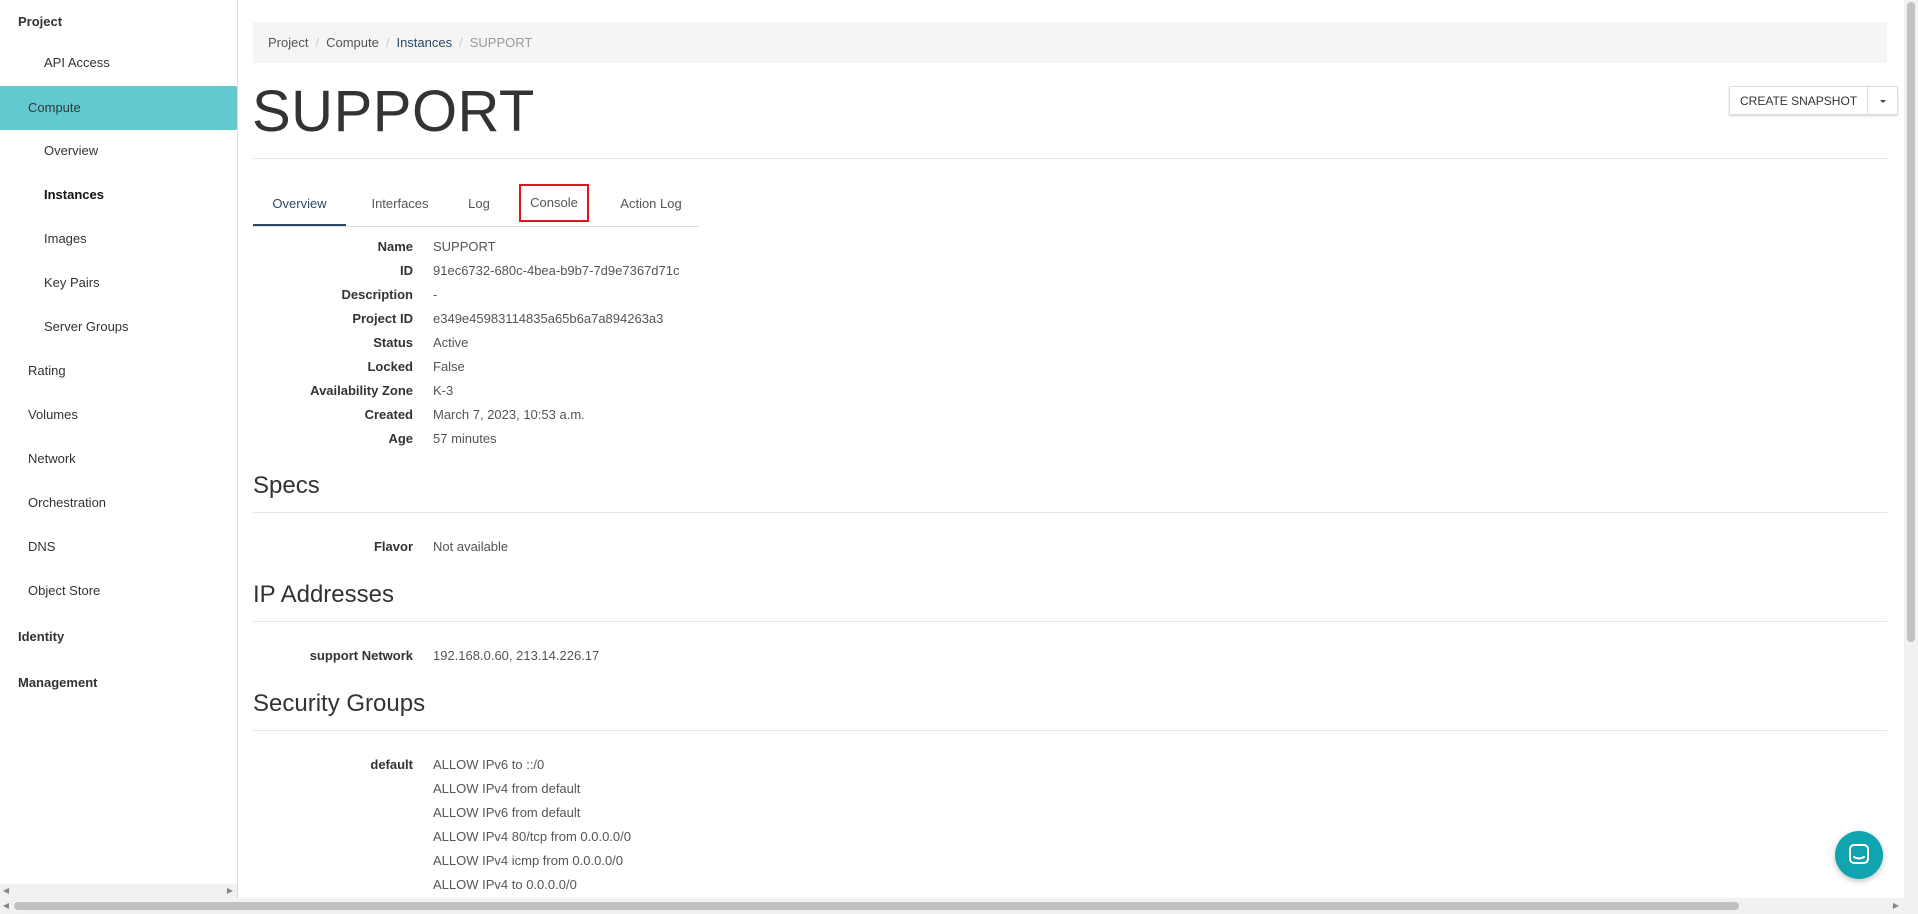 The width and height of the screenshot is (1918, 914). I want to click on detail-label: support Network, so click(361, 655).